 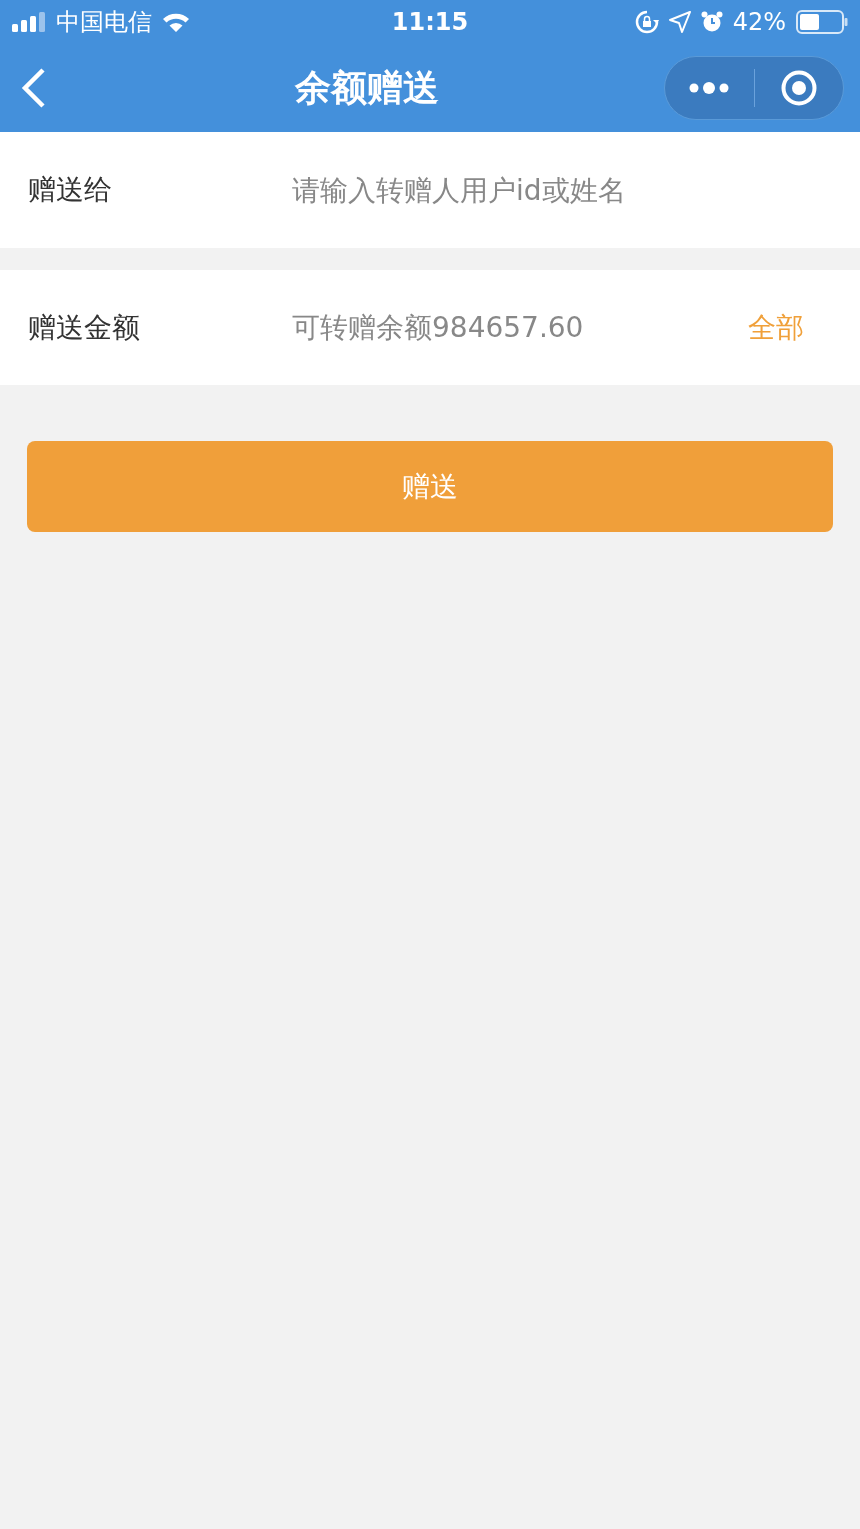 I want to click on close-icon, so click(x=798, y=88).